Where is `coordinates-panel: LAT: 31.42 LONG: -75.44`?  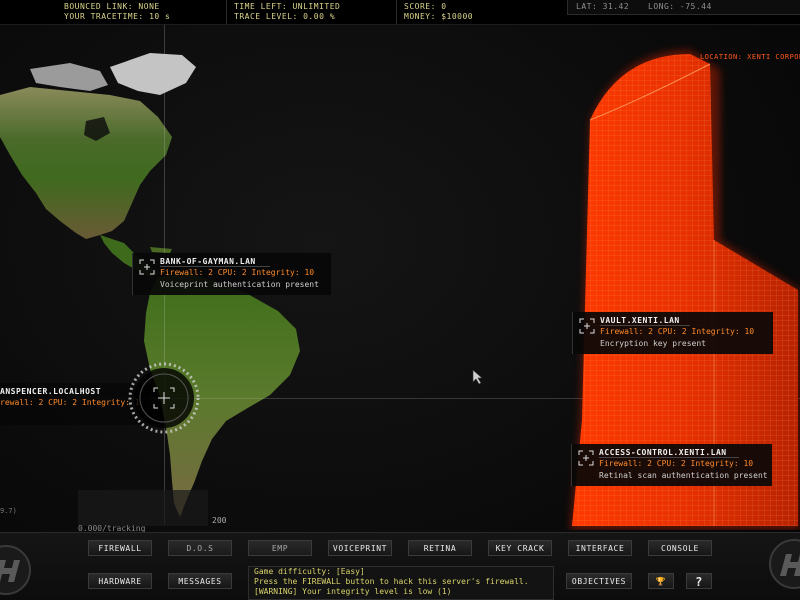
coordinates-panel: LAT: 31.42 LONG: -75.44 is located at coordinates (683, 7).